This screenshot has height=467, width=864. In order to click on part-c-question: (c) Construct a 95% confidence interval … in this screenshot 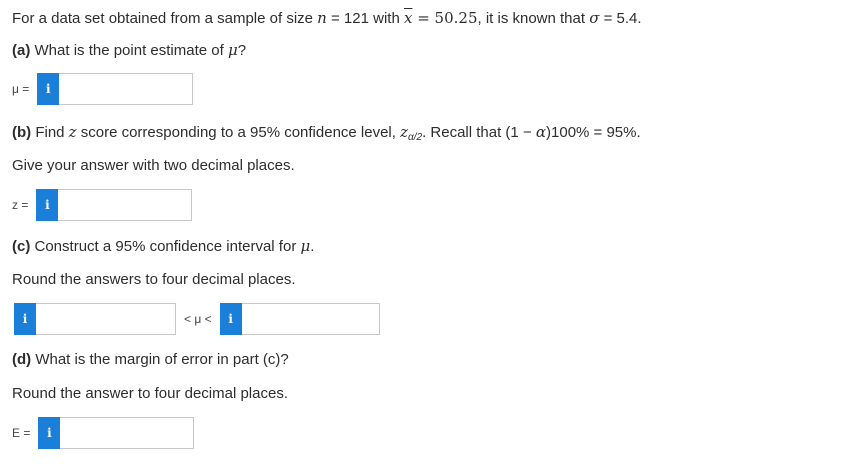, I will do `click(163, 246)`.